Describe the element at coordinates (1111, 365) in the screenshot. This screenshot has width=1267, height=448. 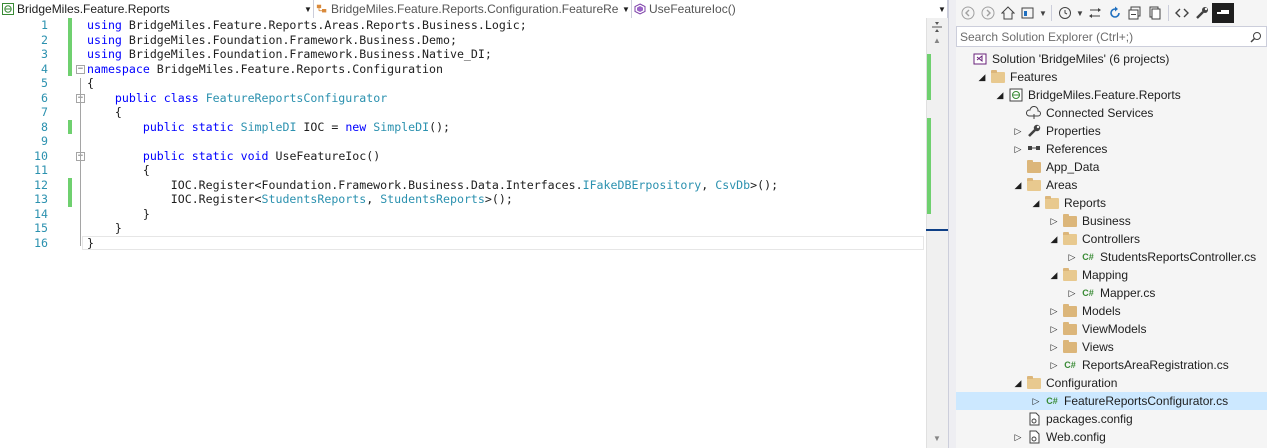
I see `tree-item: ▷ C# ReportsAreaRegistration.cs` at that location.